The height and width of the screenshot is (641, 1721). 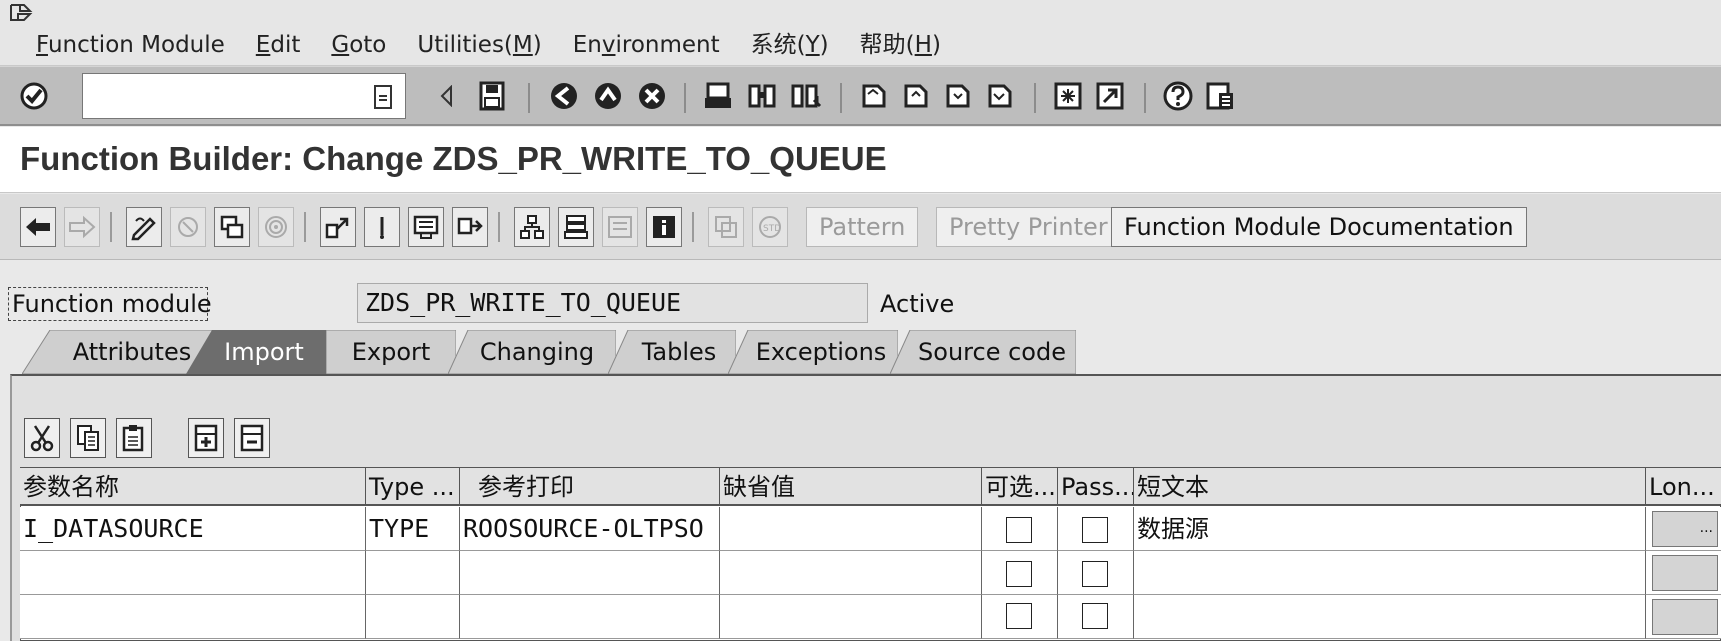 I want to click on cell-typing: TYPE, so click(x=413, y=529).